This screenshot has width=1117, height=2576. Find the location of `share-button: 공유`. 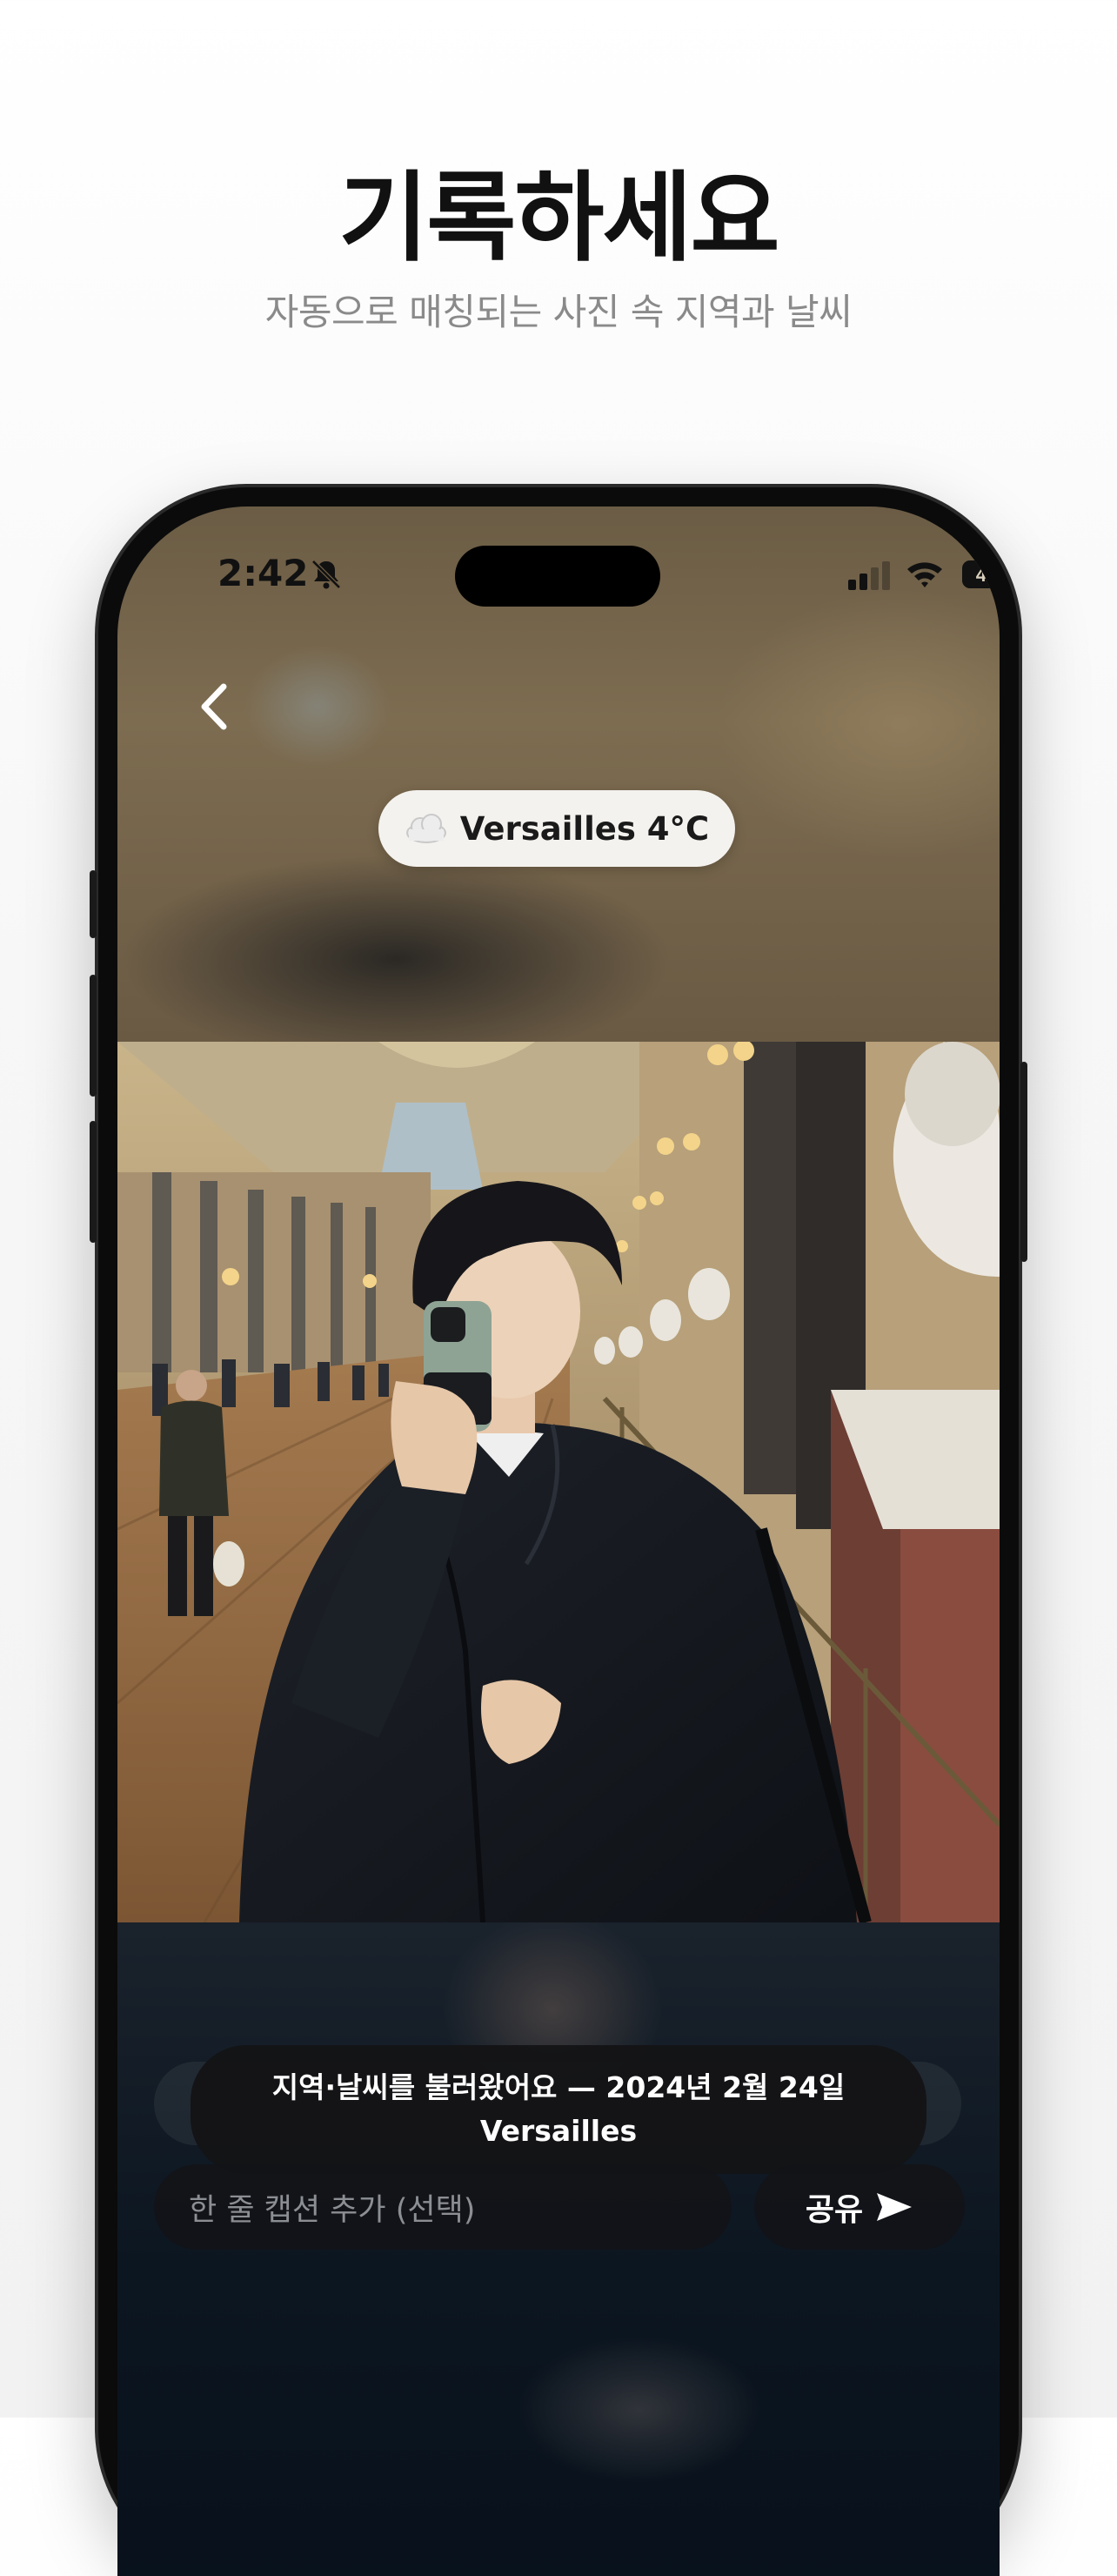

share-button: 공유 is located at coordinates (859, 2207).